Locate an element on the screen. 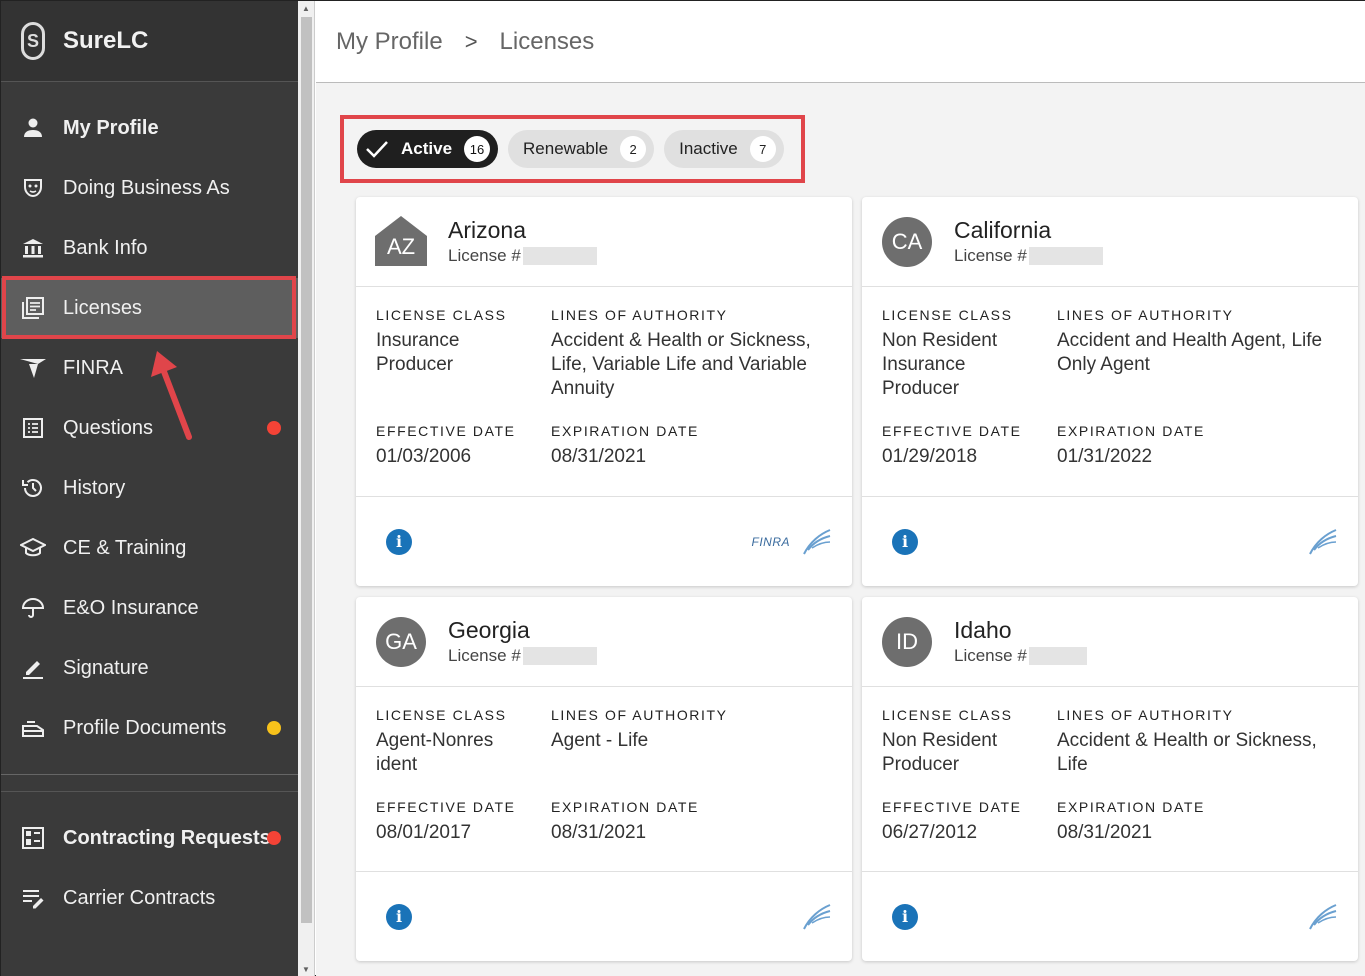 The width and height of the screenshot is (1365, 976). breadcrumb-current: Licenses is located at coordinates (547, 41).